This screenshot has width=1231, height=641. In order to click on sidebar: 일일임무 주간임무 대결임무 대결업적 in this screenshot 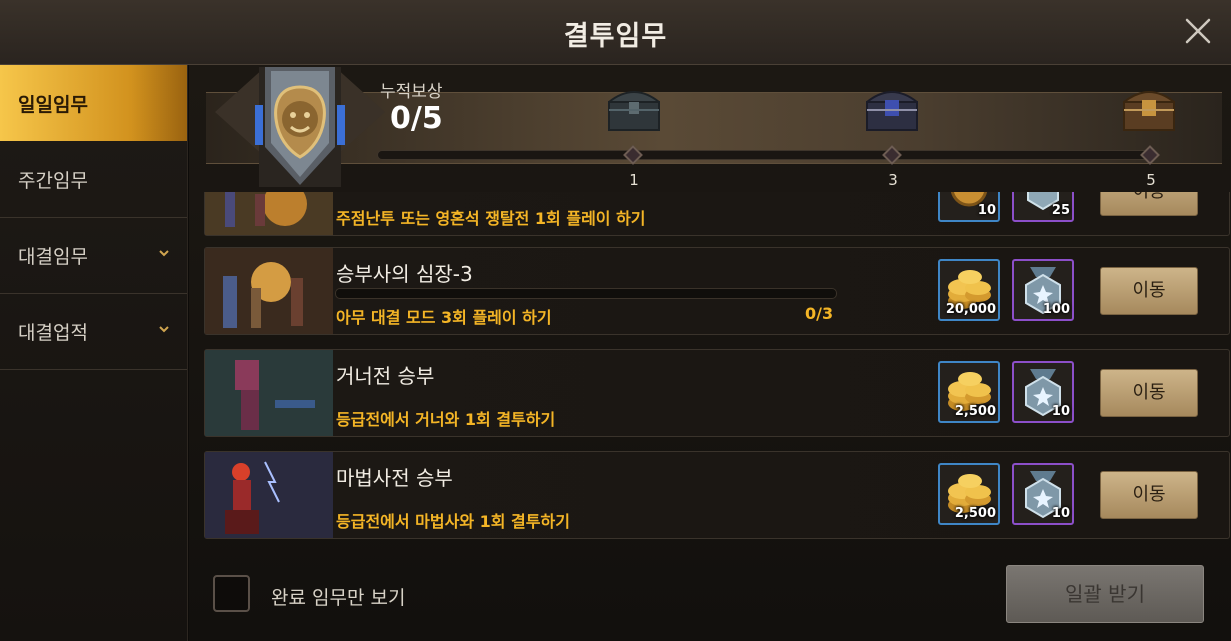, I will do `click(94, 353)`.